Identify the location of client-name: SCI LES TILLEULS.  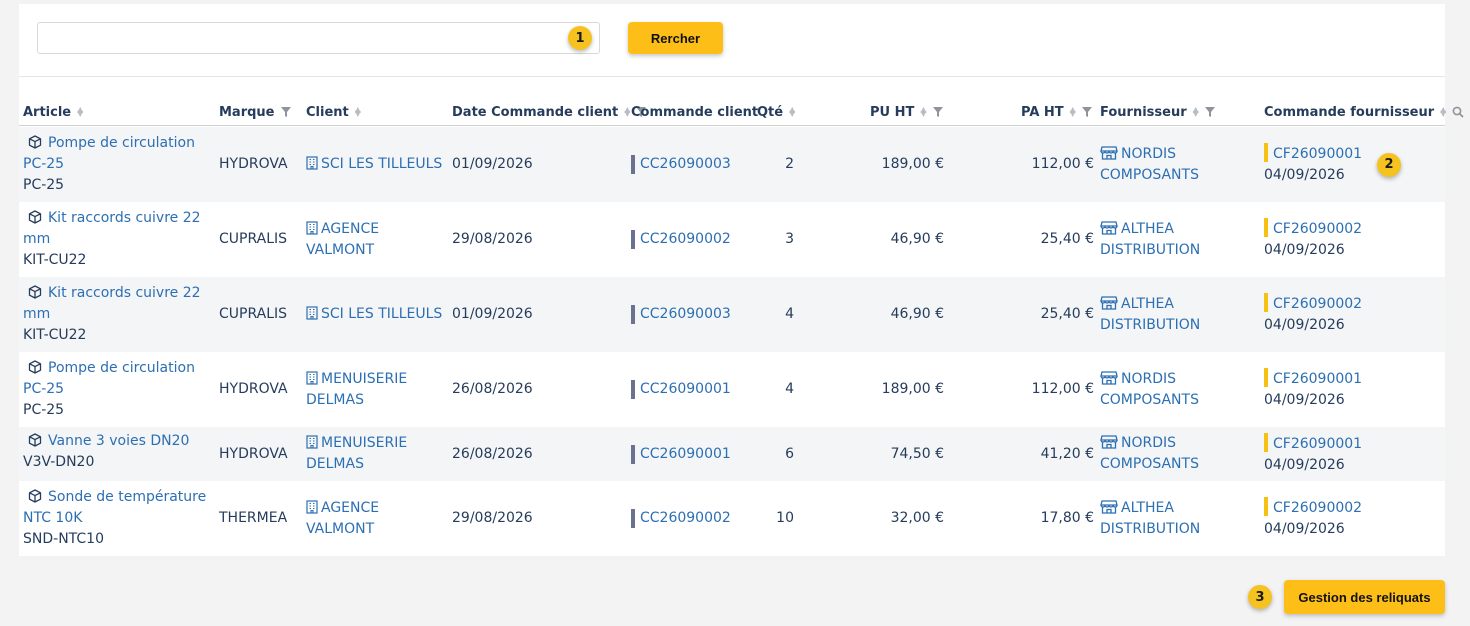
(382, 164).